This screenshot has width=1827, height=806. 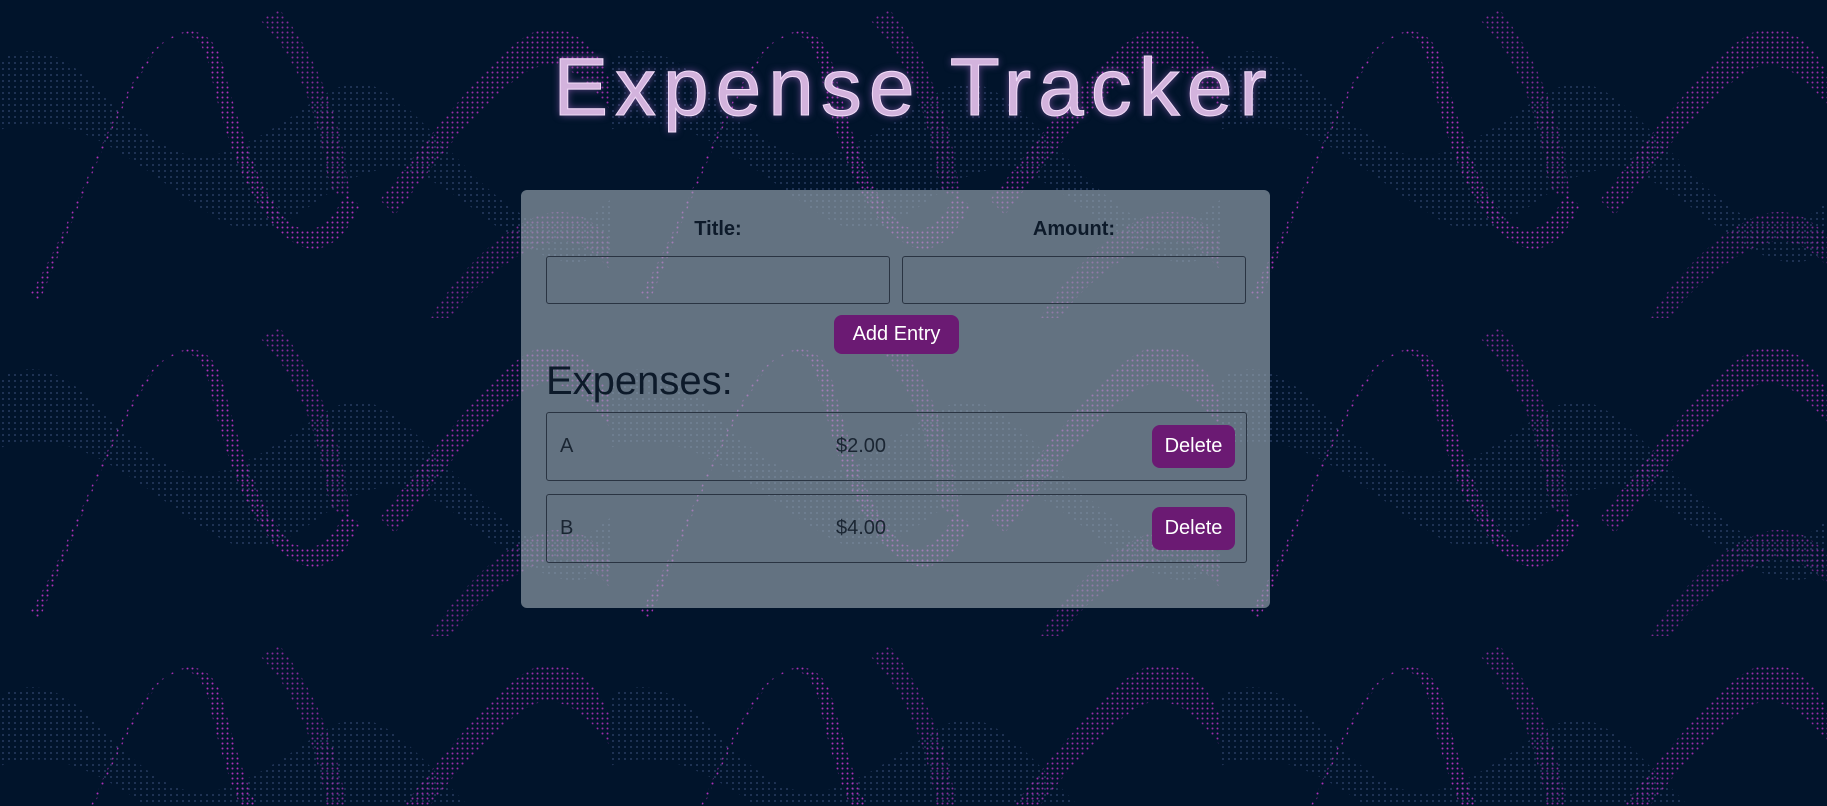 What do you see at coordinates (567, 446) in the screenshot?
I see `expense-title: A` at bounding box center [567, 446].